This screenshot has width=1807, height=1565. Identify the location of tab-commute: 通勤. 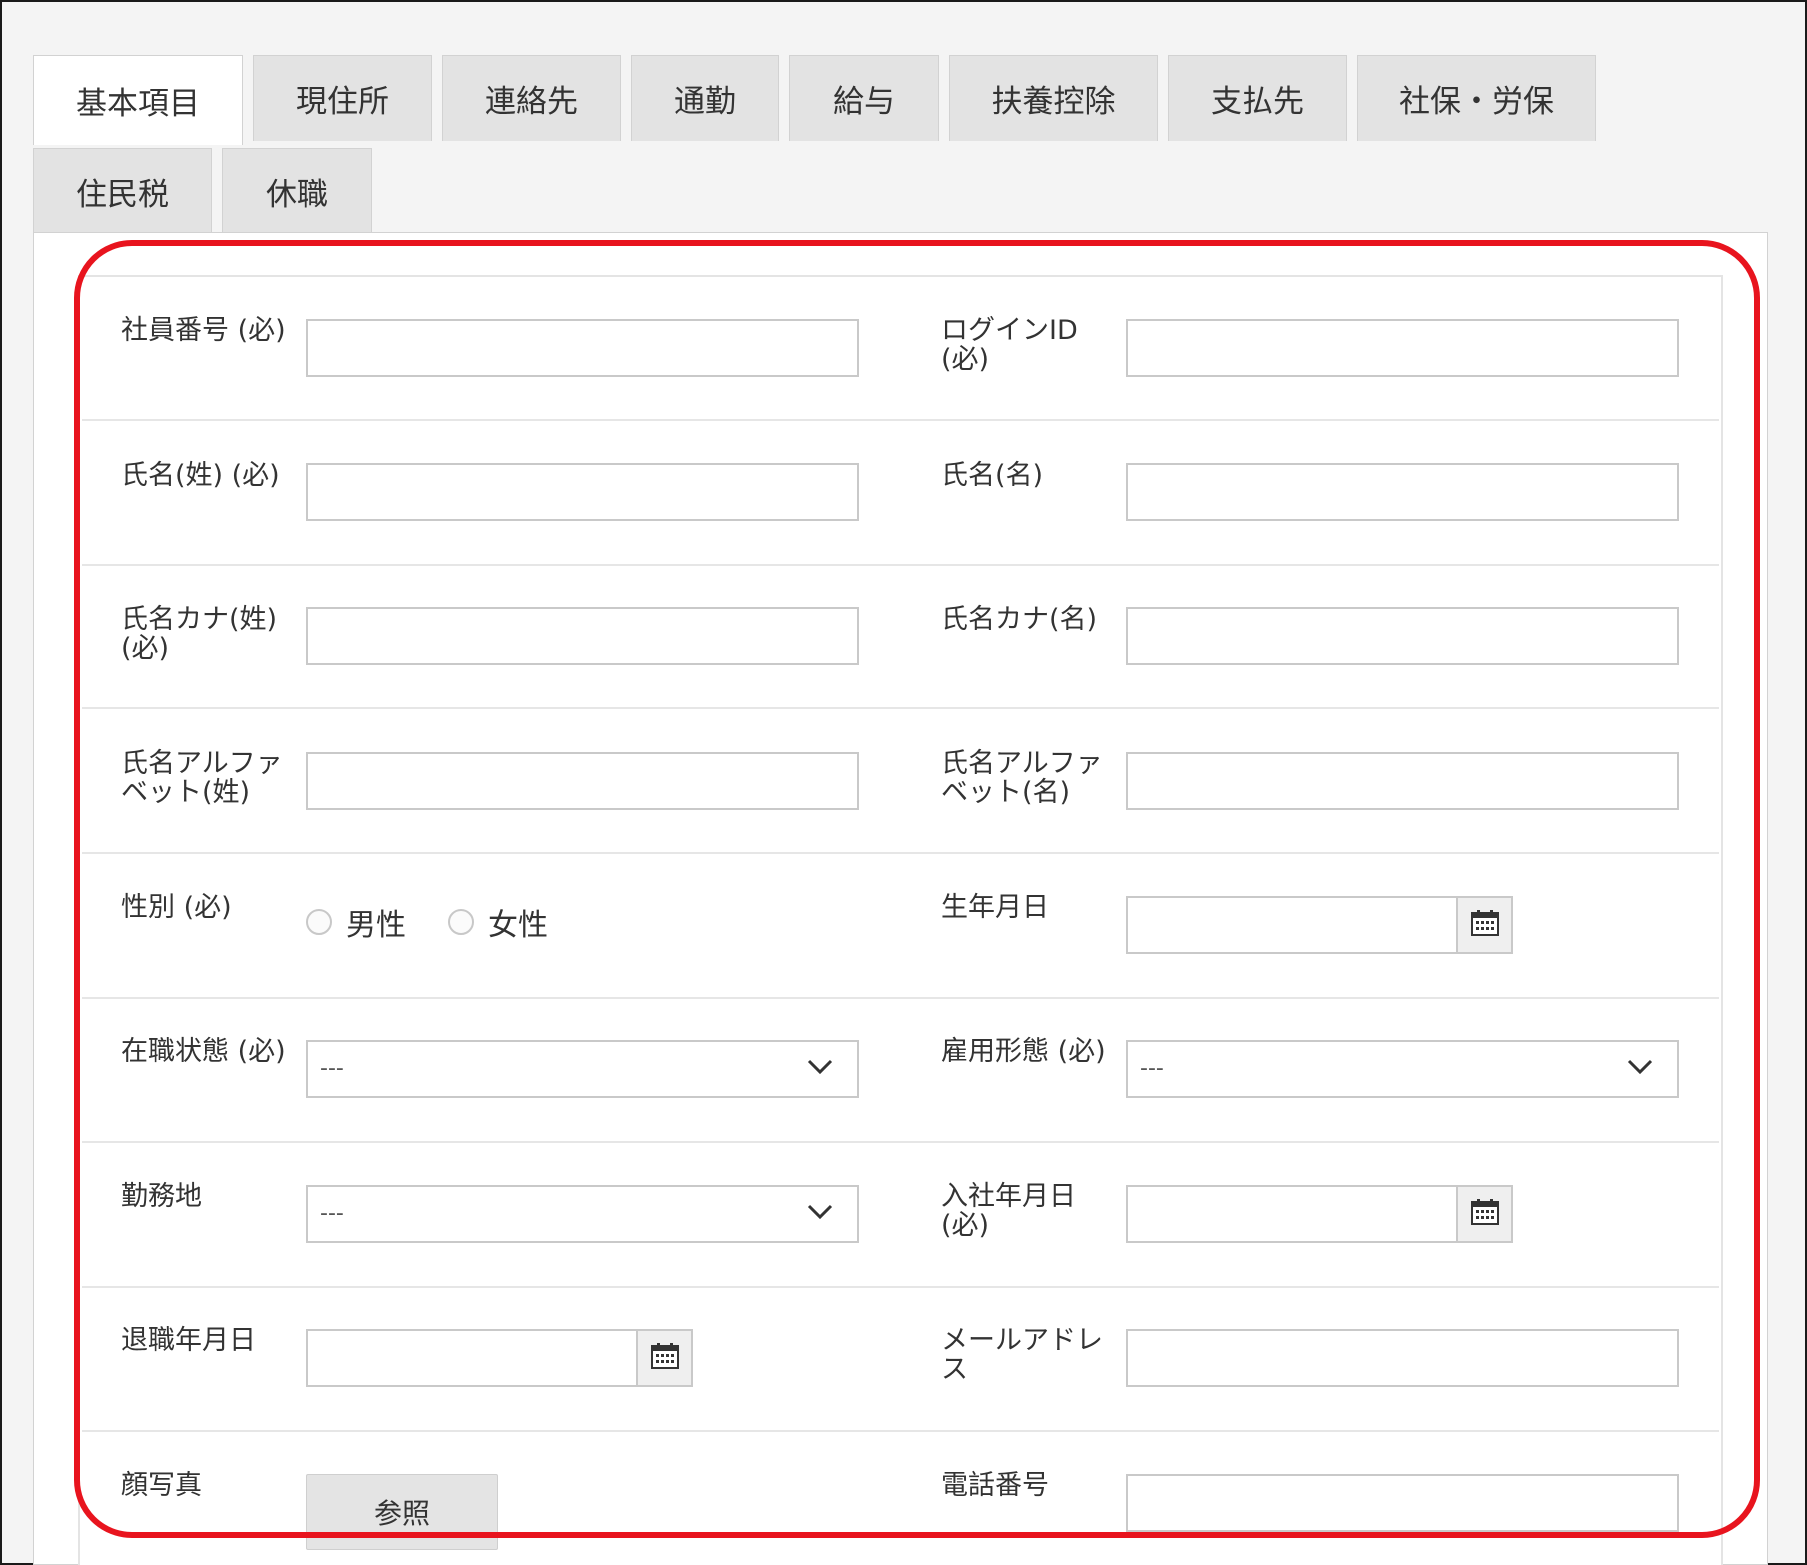
(705, 98).